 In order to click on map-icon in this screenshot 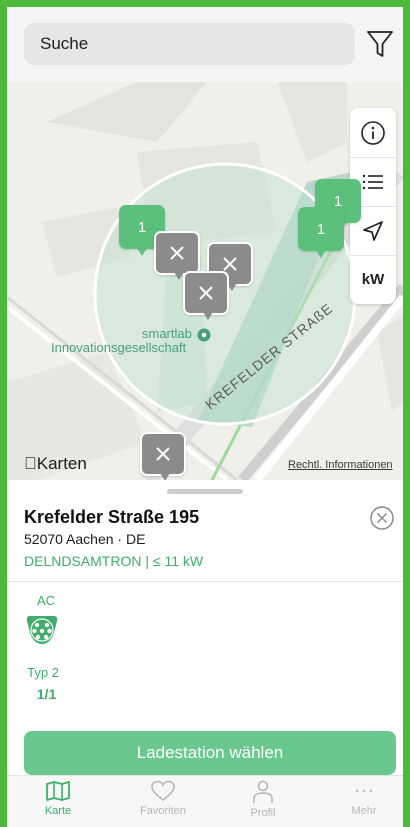, I will do `click(58, 791)`.